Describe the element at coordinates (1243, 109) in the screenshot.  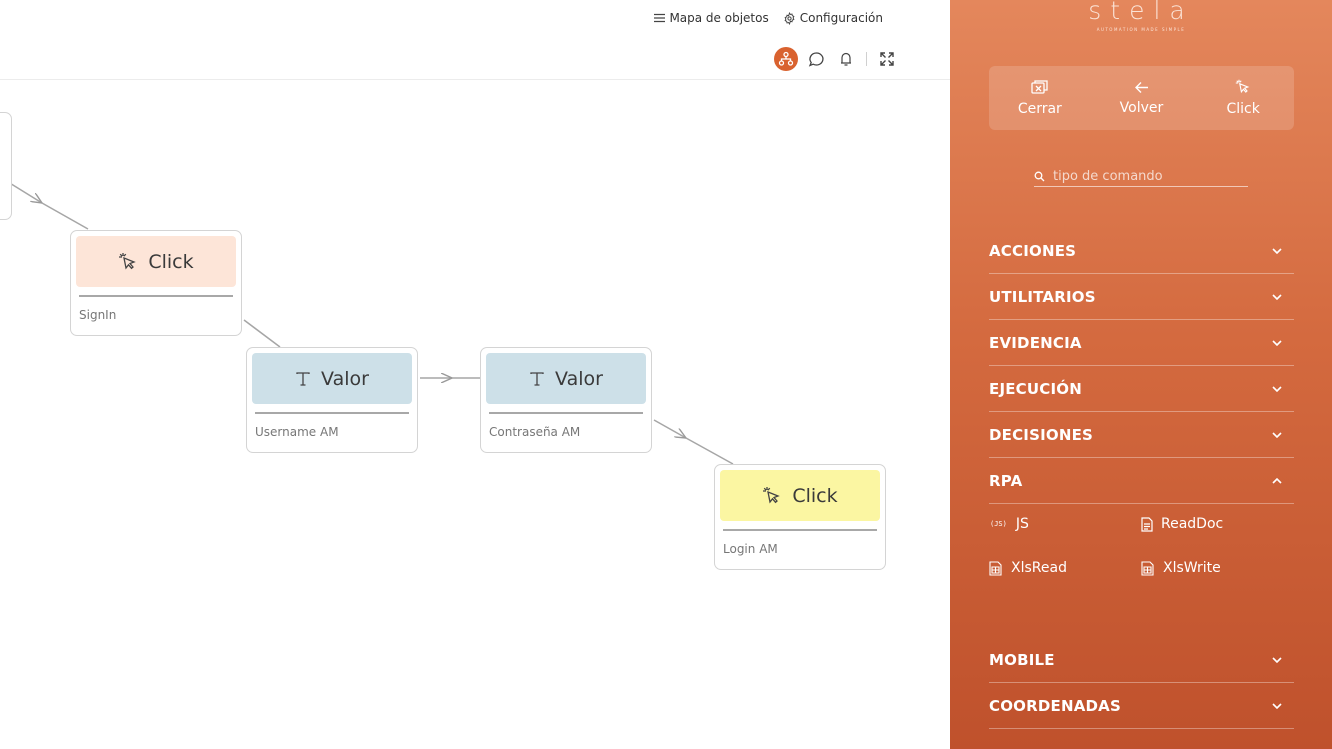
I see `click-label: Click` at that location.